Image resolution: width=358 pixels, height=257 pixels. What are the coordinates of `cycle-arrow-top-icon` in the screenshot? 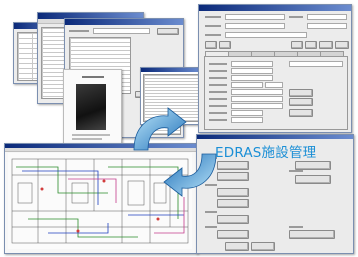 It's located at (160, 129).